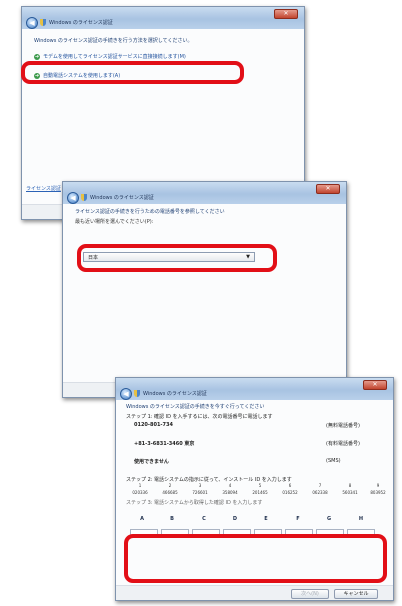 The height and width of the screenshot is (606, 402). Describe the element at coordinates (230, 492) in the screenshot. I see `install-id-block: 358094` at that location.